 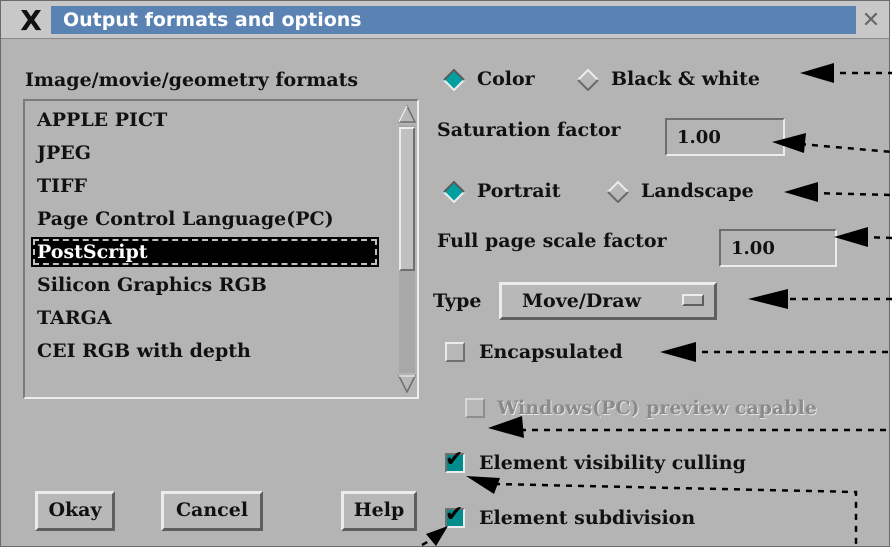 What do you see at coordinates (379, 511) in the screenshot?
I see `help-button: Help` at bounding box center [379, 511].